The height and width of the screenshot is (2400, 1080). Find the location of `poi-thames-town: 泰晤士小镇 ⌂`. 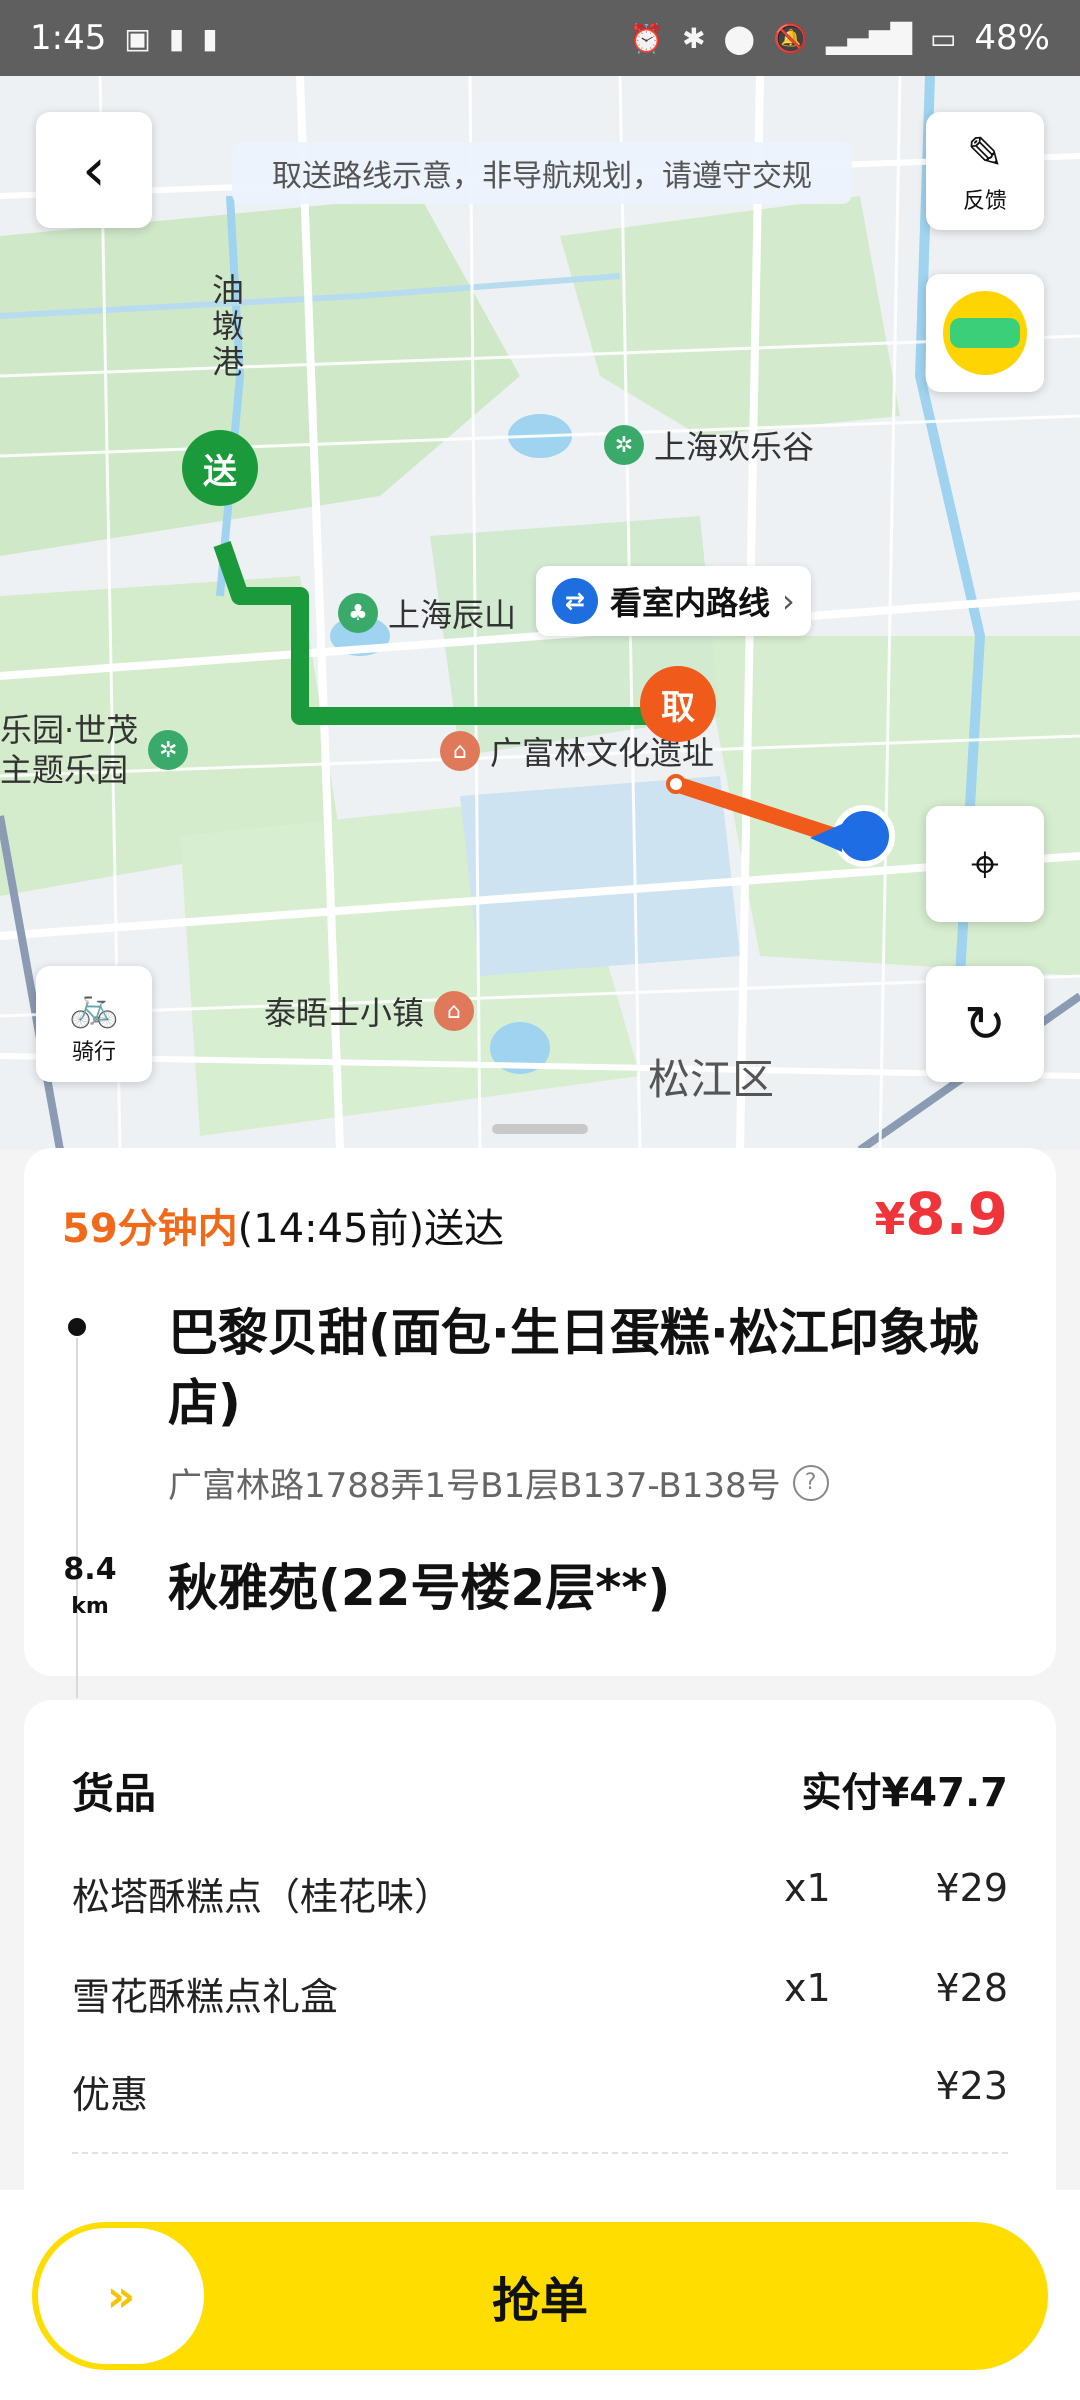

poi-thames-town: 泰晤士小镇 ⌂ is located at coordinates (369, 1011).